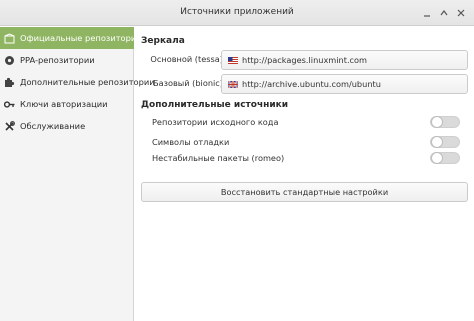 This screenshot has width=474, height=321. Describe the element at coordinates (163, 41) in the screenshot. I see `mirrors-section-title: Зеркала` at that location.